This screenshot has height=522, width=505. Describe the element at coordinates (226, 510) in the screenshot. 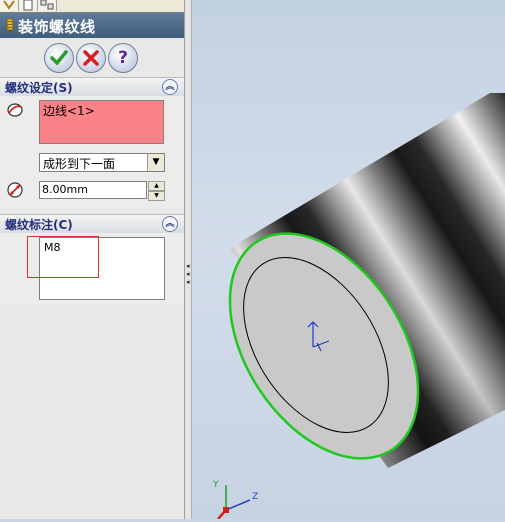

I see `triad-origin` at that location.